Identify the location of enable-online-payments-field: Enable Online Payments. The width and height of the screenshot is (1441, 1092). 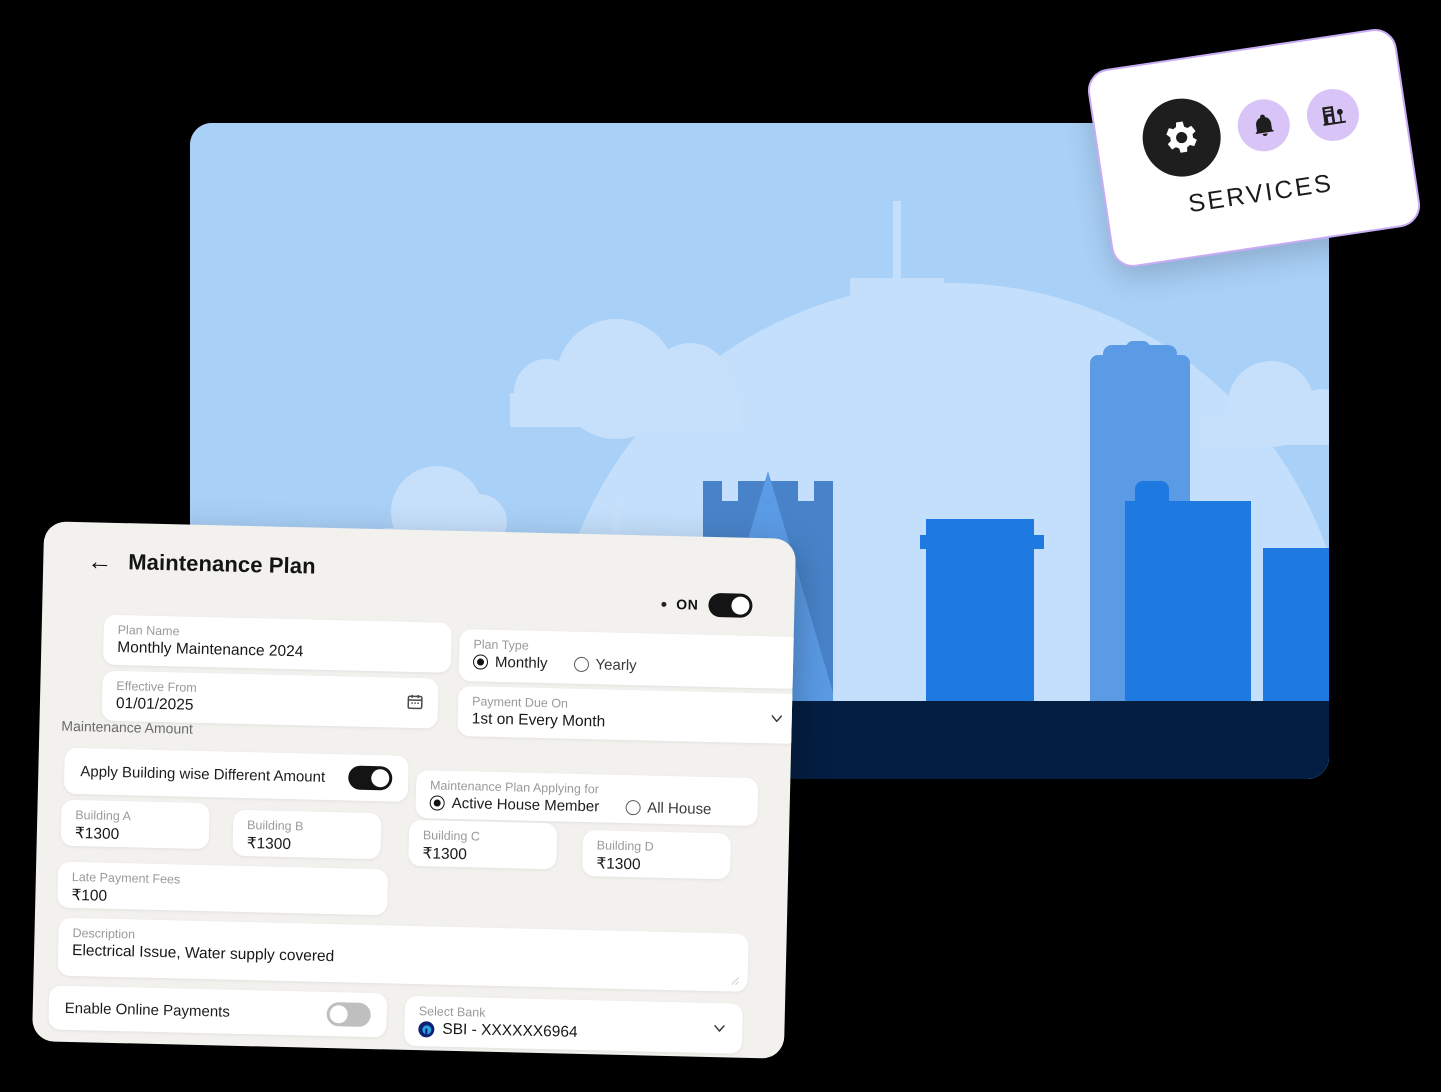
(218, 1011).